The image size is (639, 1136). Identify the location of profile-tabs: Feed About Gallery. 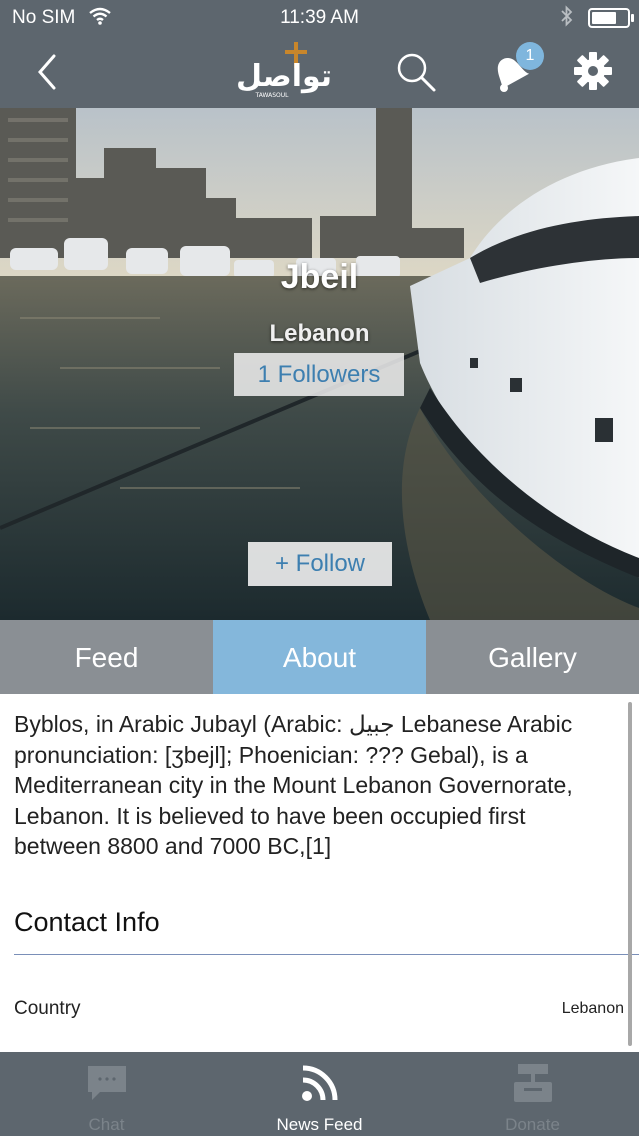
(319, 657).